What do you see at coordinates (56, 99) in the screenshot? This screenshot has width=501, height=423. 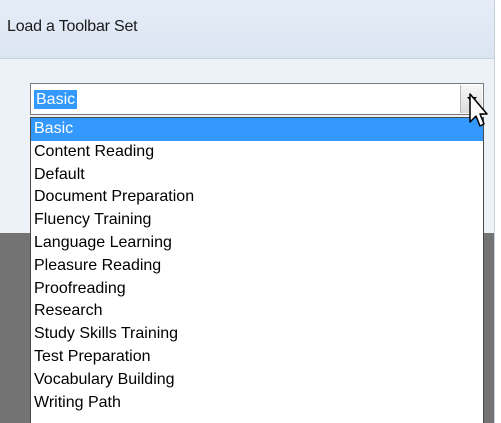 I see `combo-selected-value: Basic` at bounding box center [56, 99].